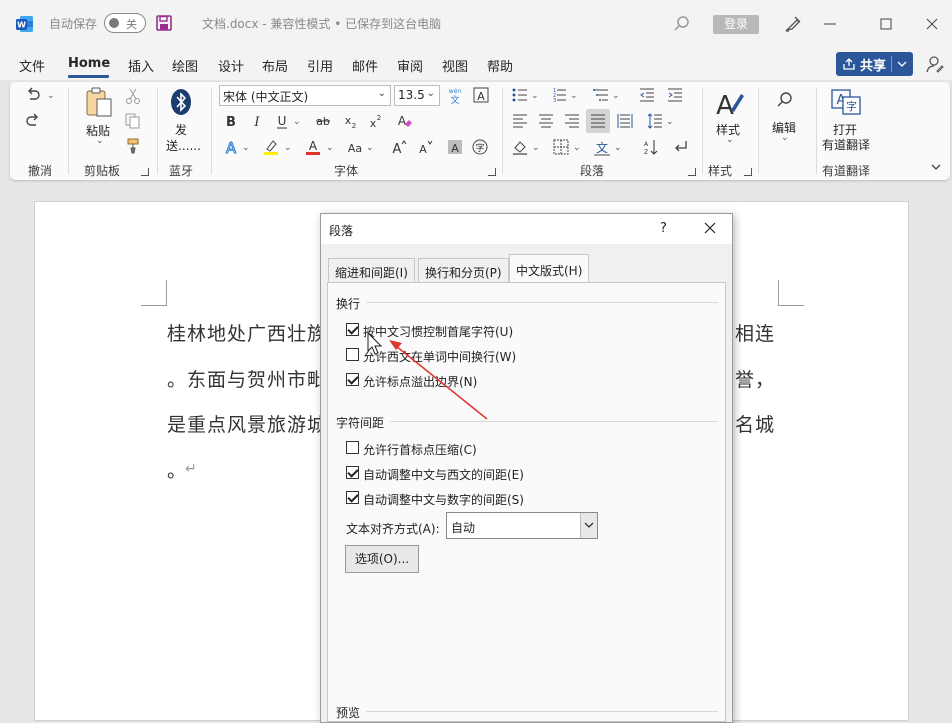  What do you see at coordinates (561, 147) in the screenshot?
I see `borders-icon` at bounding box center [561, 147].